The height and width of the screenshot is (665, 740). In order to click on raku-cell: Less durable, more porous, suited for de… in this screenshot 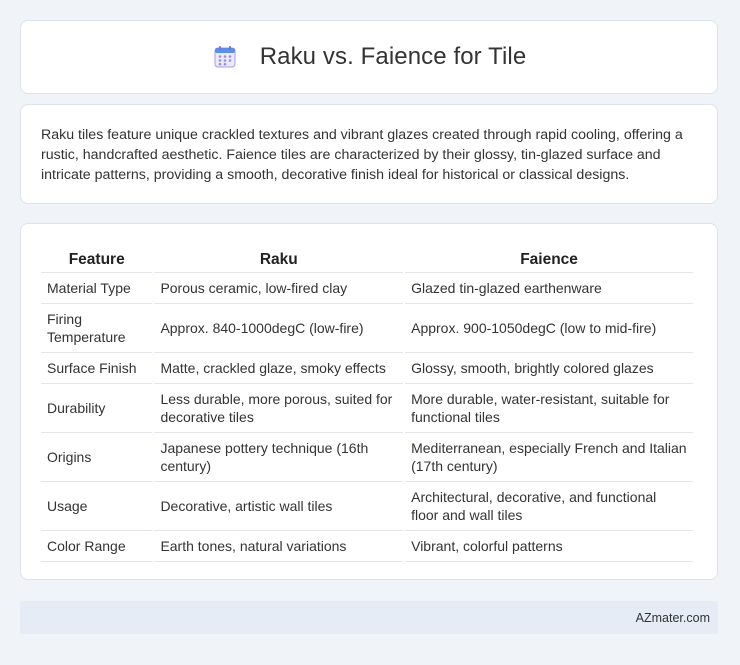, I will do `click(279, 408)`.